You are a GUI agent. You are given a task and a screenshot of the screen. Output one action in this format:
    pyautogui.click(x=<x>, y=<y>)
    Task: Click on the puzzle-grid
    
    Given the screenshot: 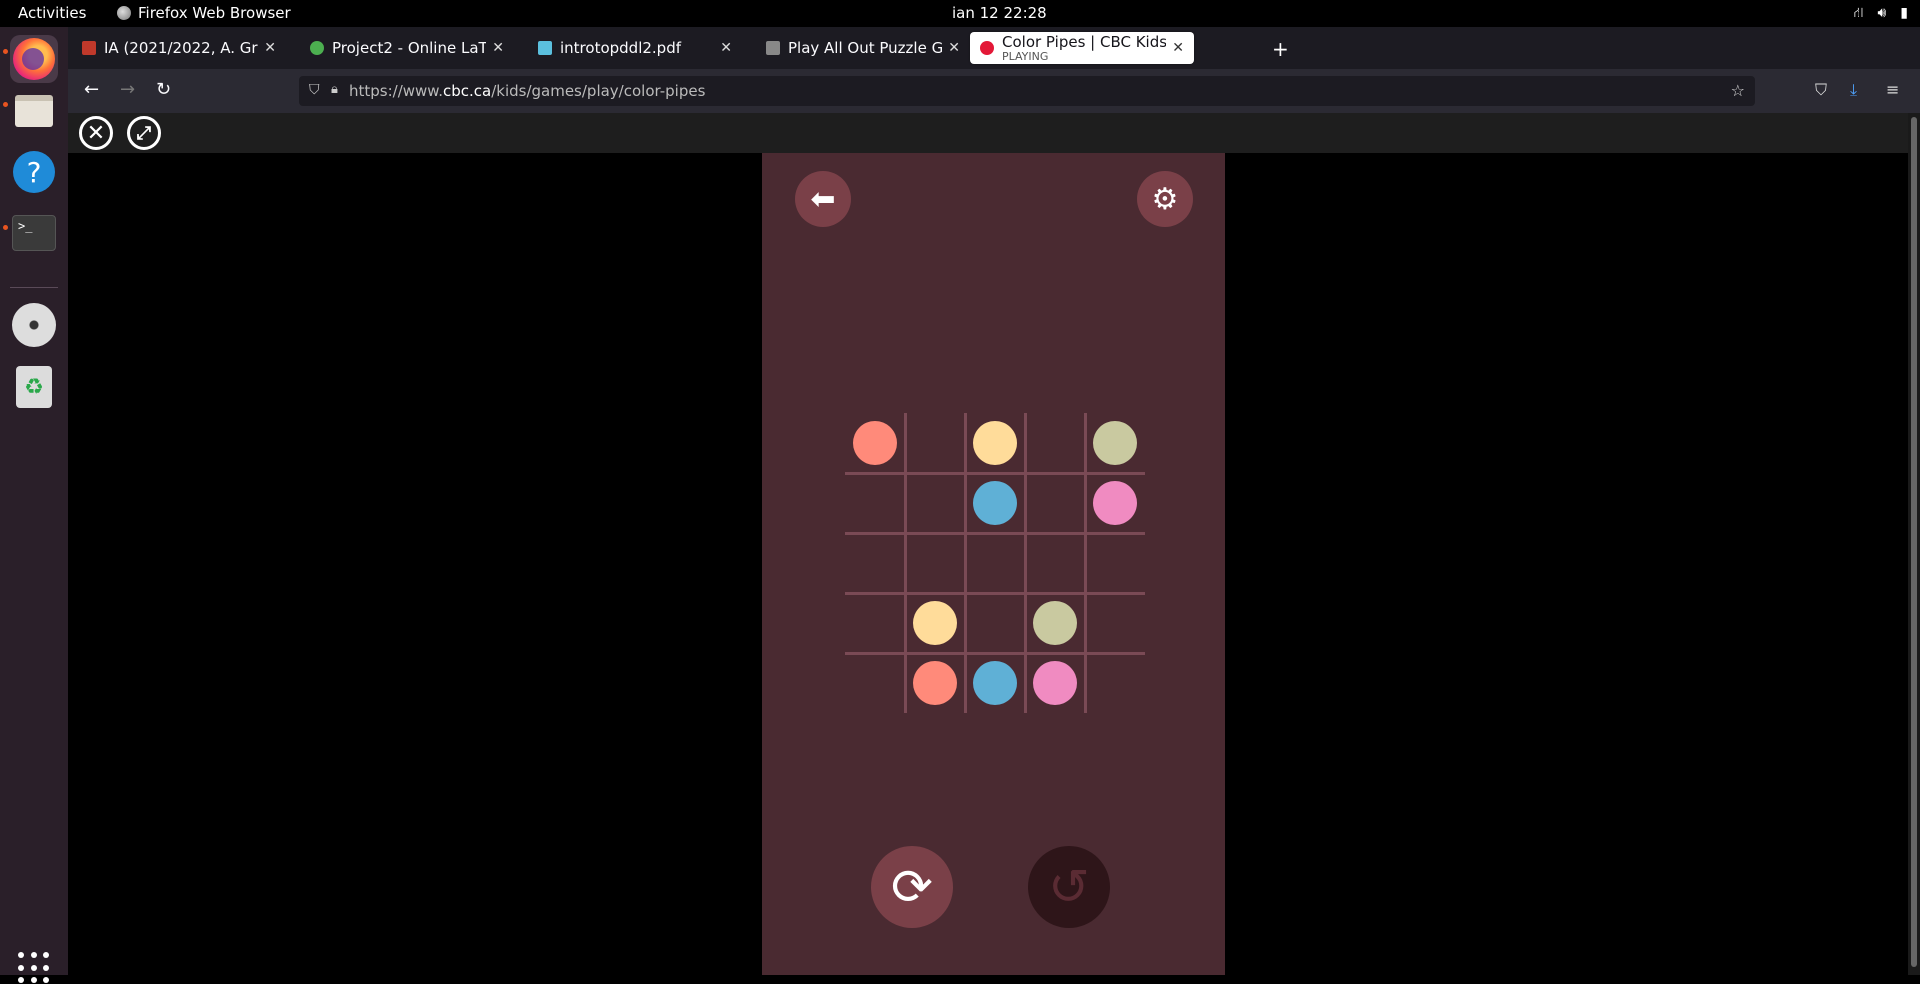 What is the action you would take?
    pyautogui.click(x=995, y=563)
    